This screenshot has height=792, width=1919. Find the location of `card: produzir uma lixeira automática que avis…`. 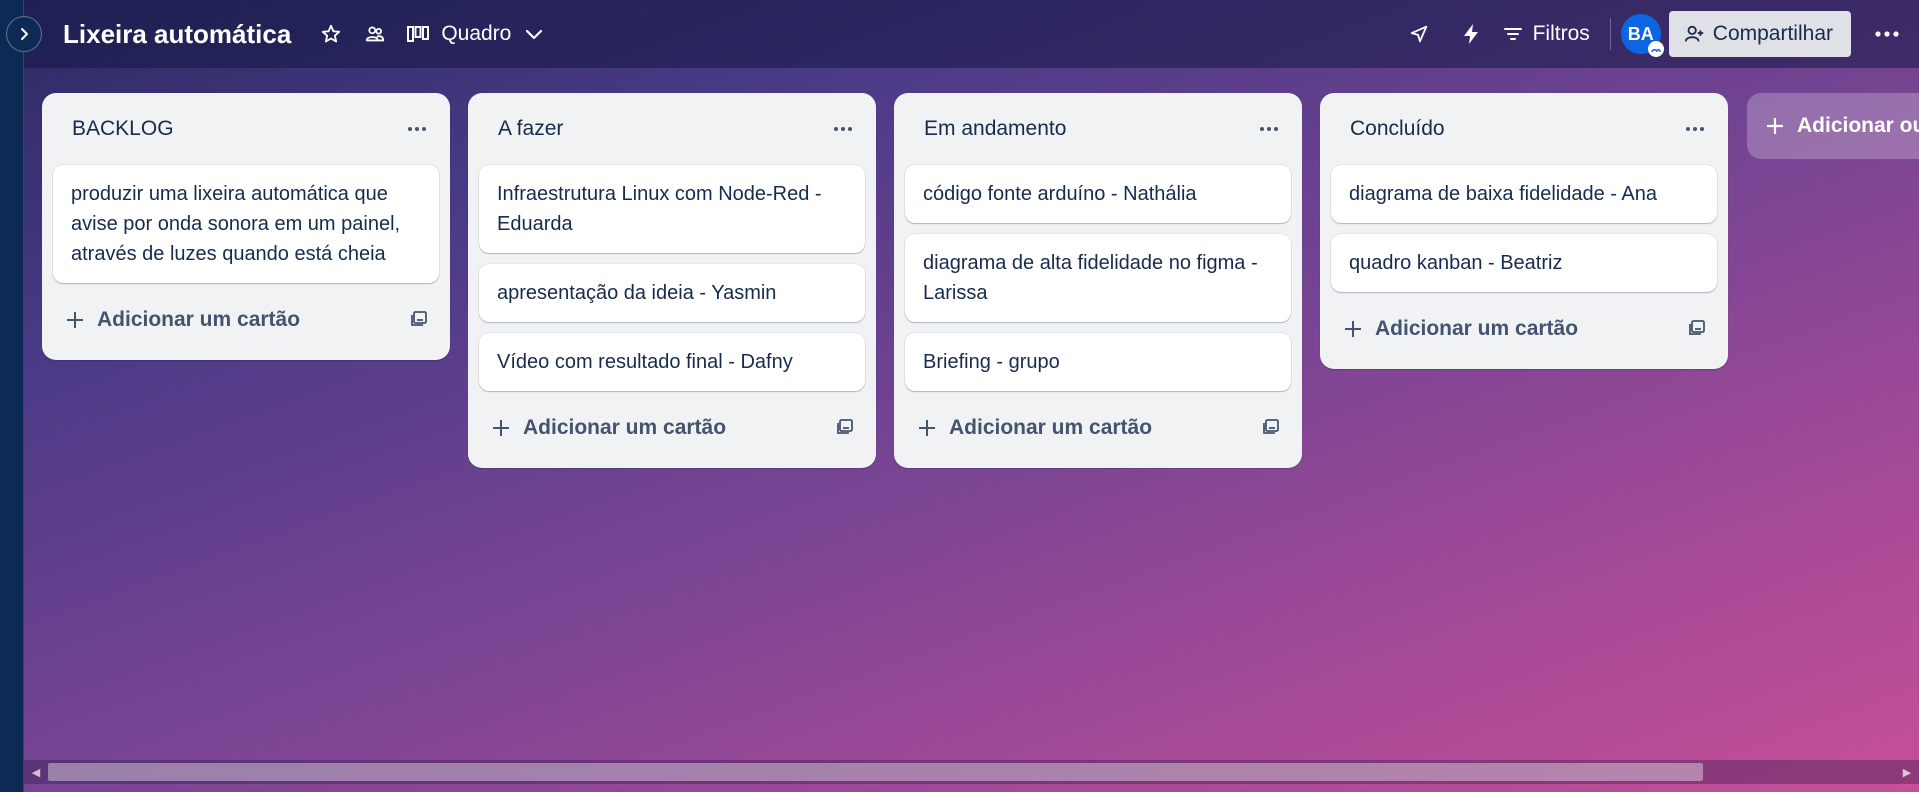

card: produzir uma lixeira automática que avis… is located at coordinates (246, 224).